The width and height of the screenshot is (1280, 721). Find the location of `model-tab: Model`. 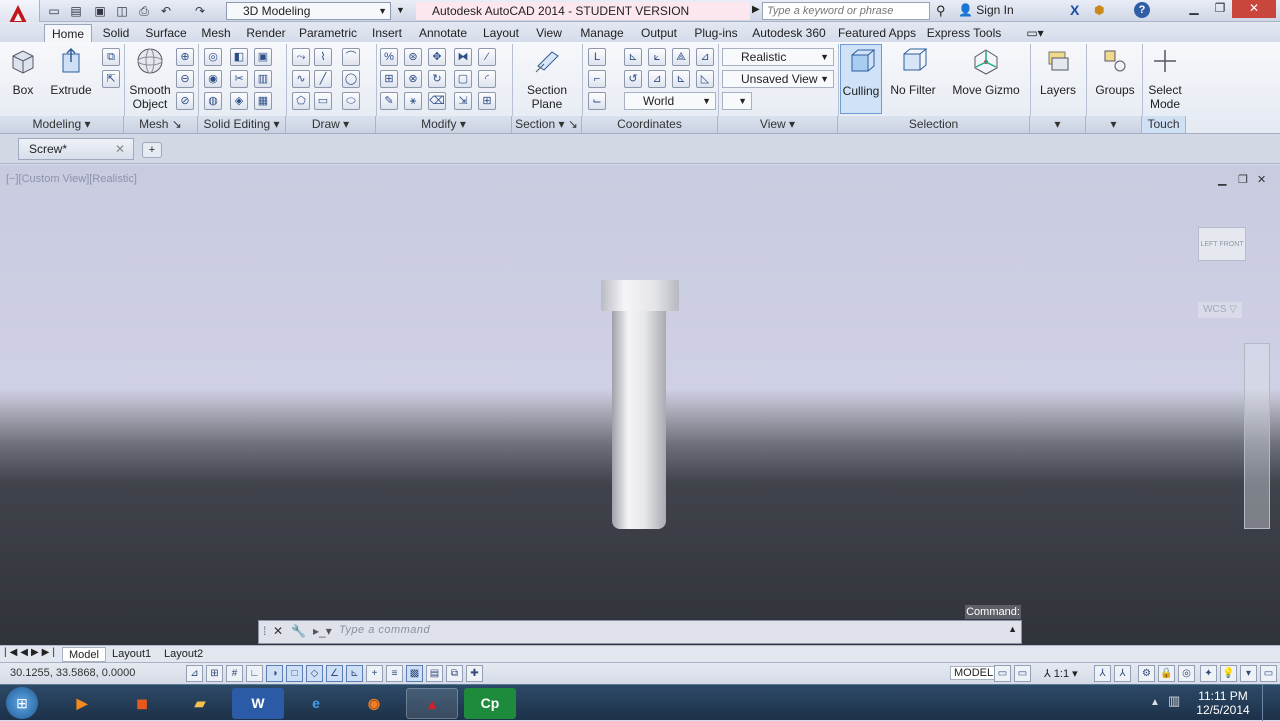

model-tab: Model is located at coordinates (84, 654).